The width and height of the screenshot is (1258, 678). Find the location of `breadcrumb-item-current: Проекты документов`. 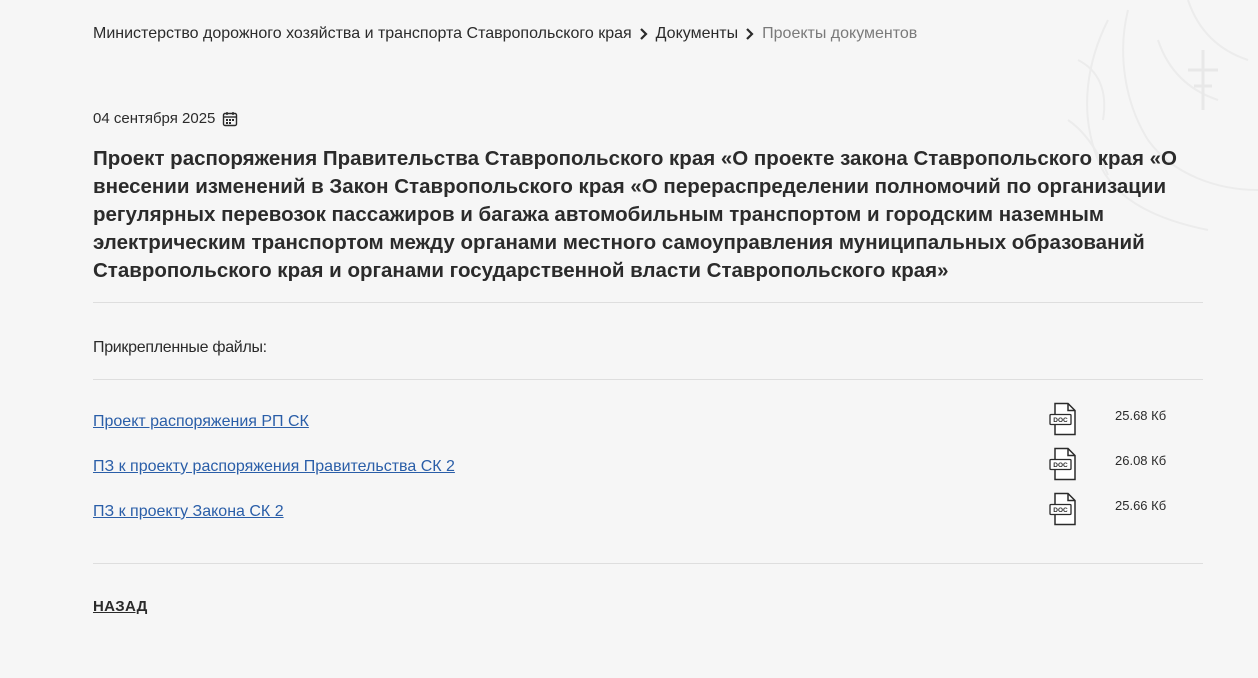

breadcrumb-item-current: Проекты документов is located at coordinates (840, 33).